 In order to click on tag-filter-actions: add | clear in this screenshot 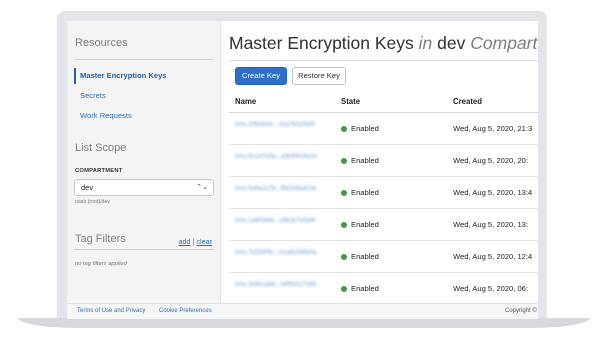, I will do `click(195, 241)`.